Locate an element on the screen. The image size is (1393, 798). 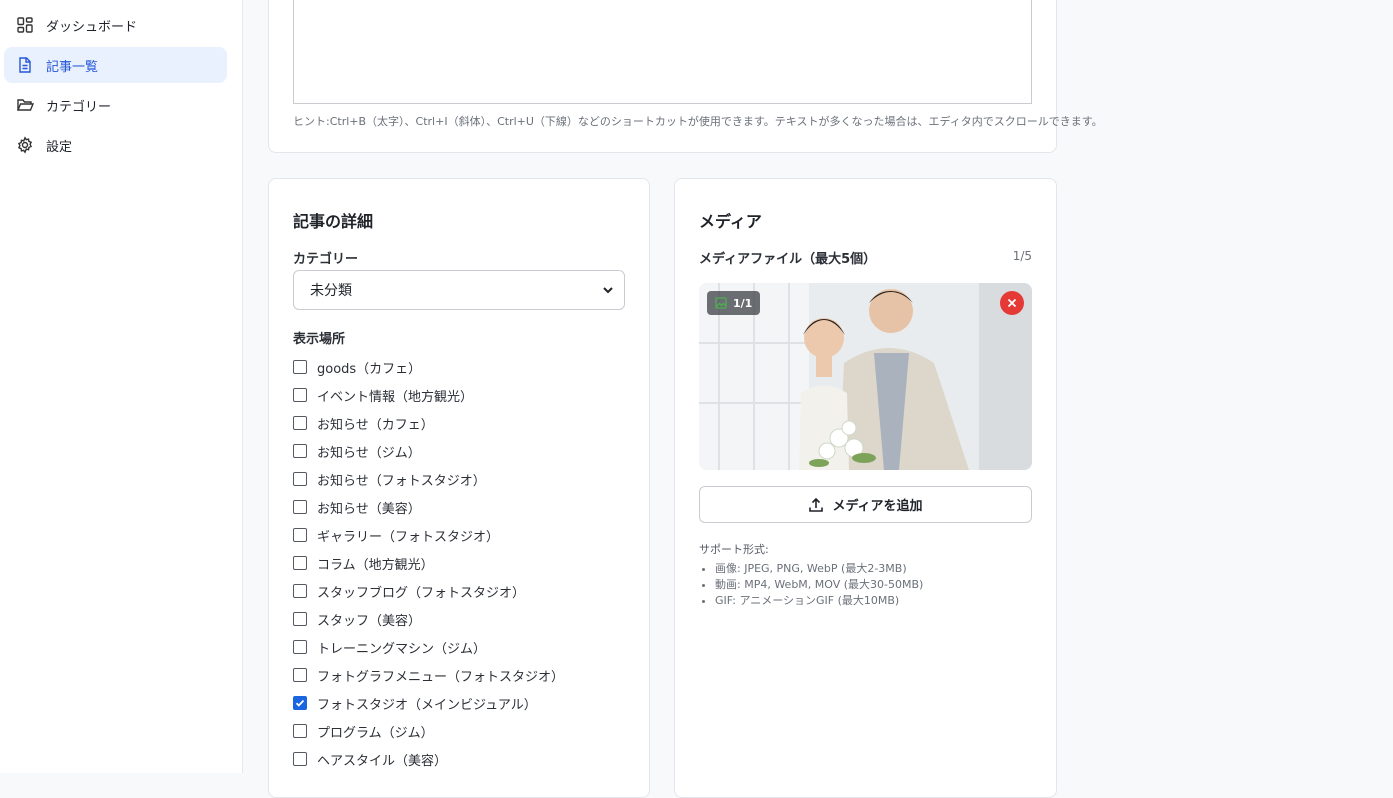
sidebar-item-settings: 設定 is located at coordinates (115, 145).